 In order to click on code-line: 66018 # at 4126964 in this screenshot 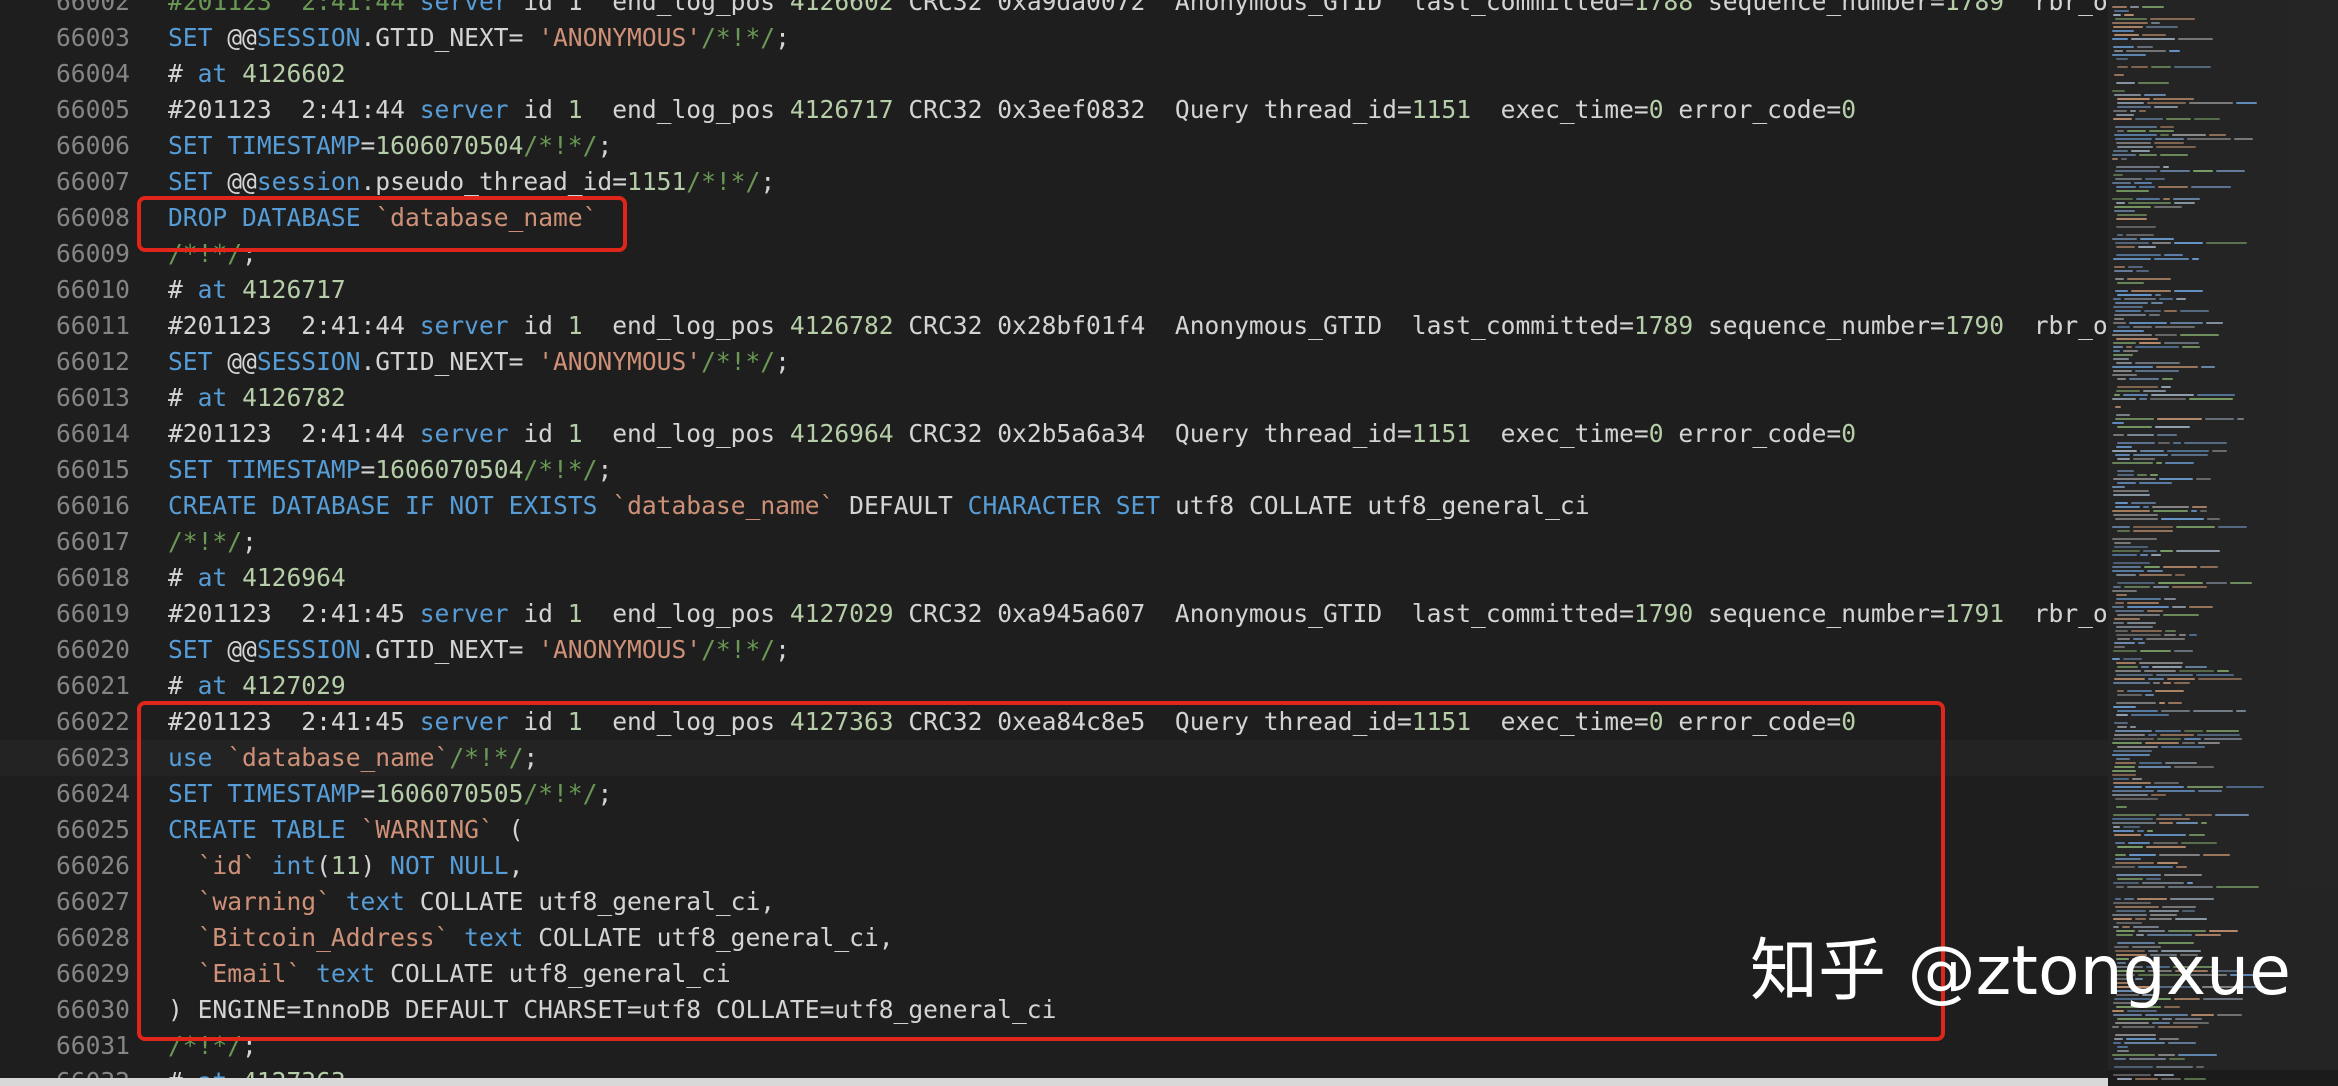, I will do `click(1054, 578)`.